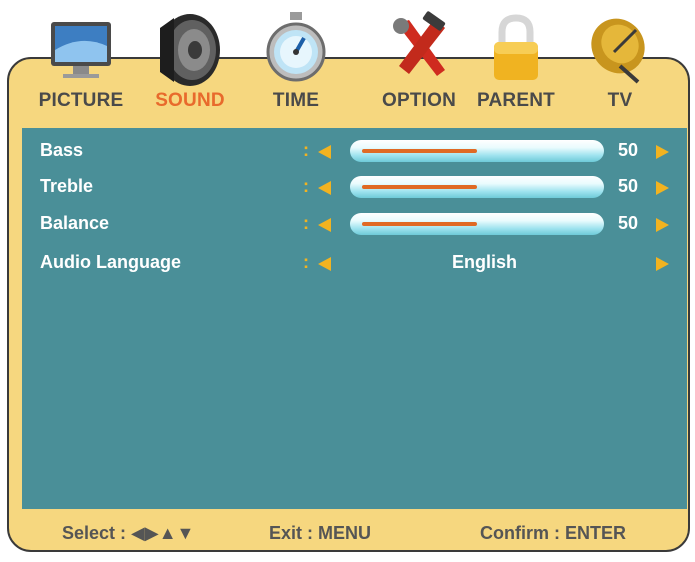 Image resolution: width=695 pixels, height=562 pixels. Describe the element at coordinates (62, 150) in the screenshot. I see `setting-label: Bass` at that location.